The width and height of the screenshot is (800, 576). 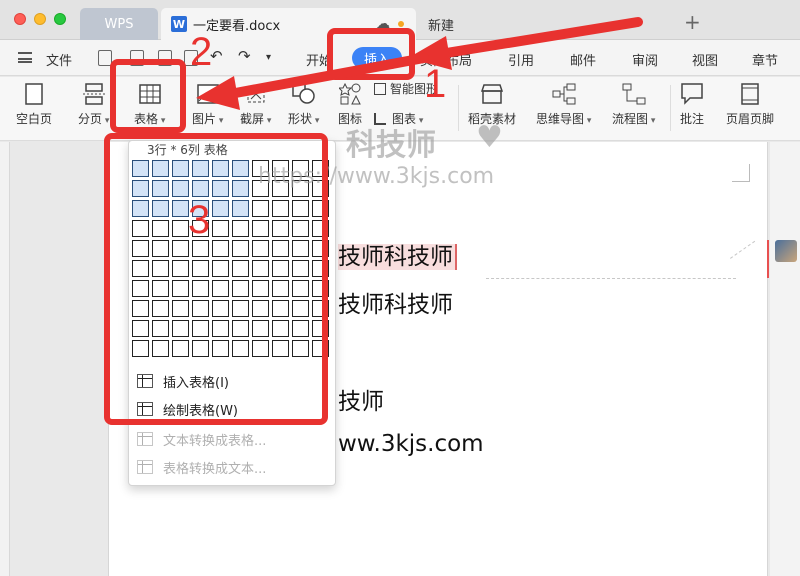 What do you see at coordinates (303, 109) in the screenshot?
I see `shapes-button: 形状` at bounding box center [303, 109].